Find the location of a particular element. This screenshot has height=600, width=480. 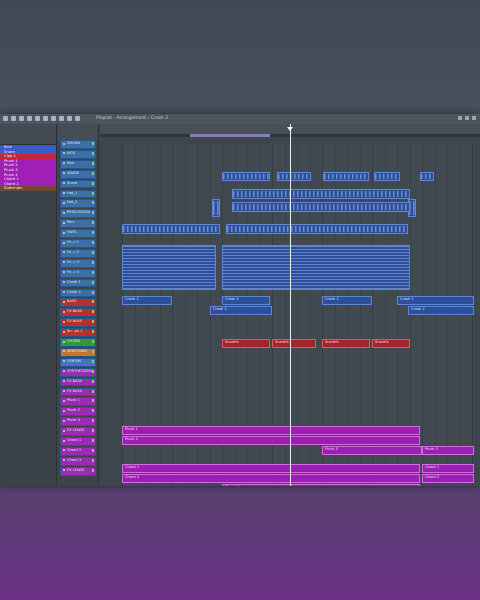

pattern-clip: Crash 2 is located at coordinates (441, 310).